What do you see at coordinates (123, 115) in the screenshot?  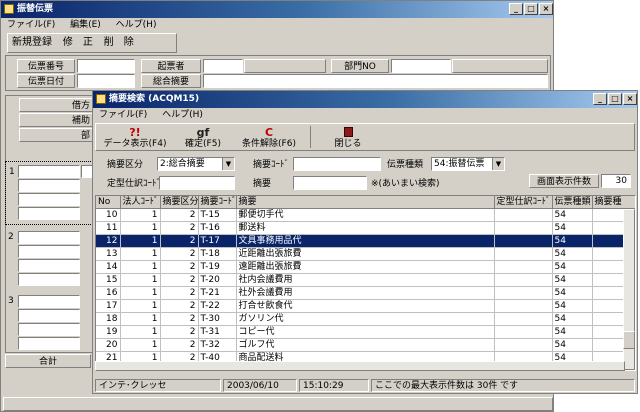 I see `dialog-menu-file: ファイル(F)` at bounding box center [123, 115].